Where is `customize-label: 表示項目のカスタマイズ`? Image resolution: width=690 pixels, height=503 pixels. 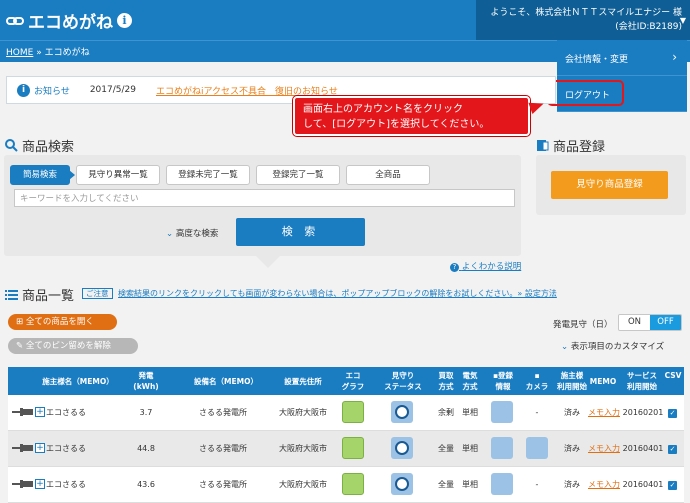
customize-label: 表示項目のカスタマイズ is located at coordinates (617, 347).